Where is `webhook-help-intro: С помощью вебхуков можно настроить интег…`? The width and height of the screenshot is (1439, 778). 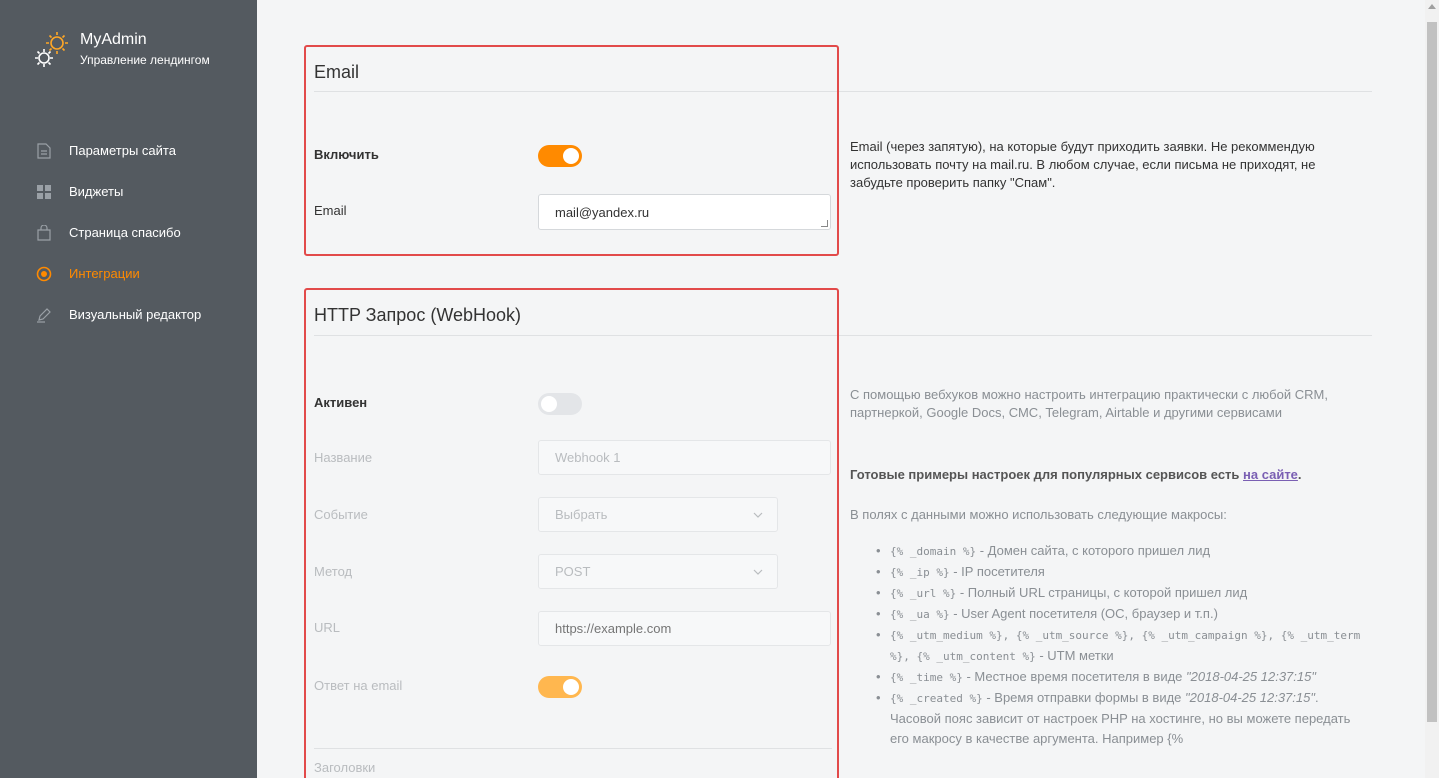 webhook-help-intro: С помощью вебхуков можно настроить интег… is located at coordinates (1089, 403).